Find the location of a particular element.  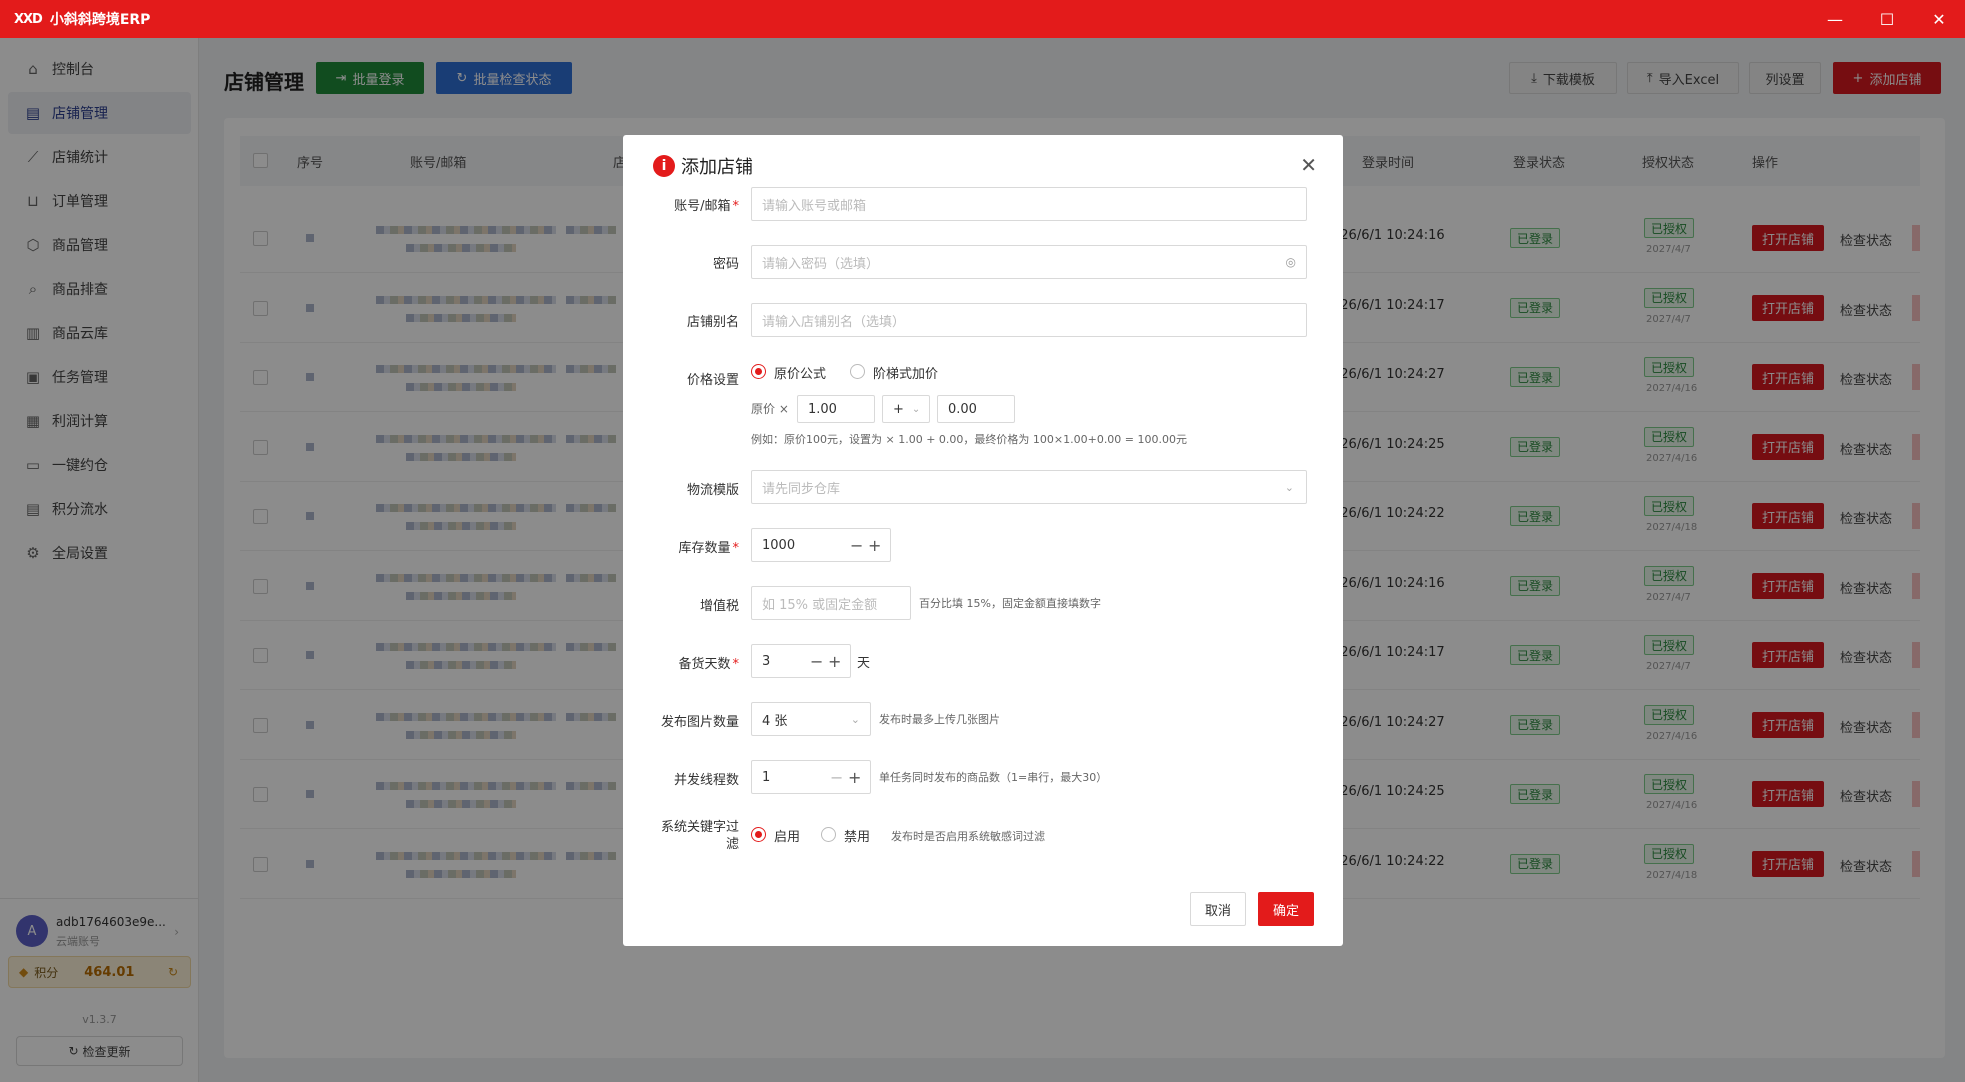

stock-days-unit: 天 is located at coordinates (864, 663).